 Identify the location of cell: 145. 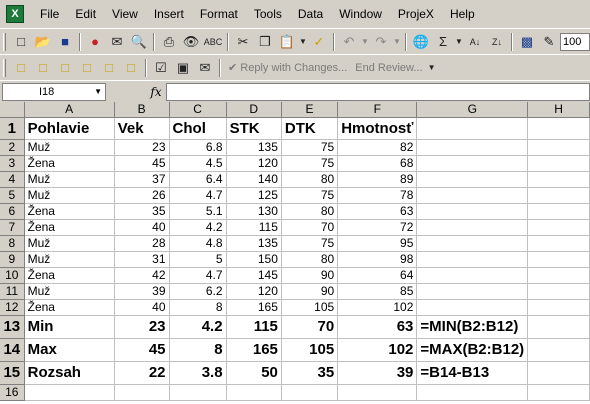
(254, 275).